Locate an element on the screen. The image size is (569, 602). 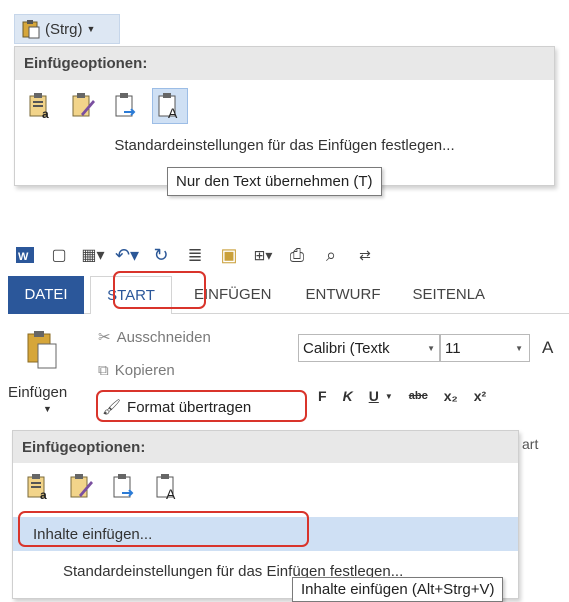
ribbon-tabs: DATEI START EINFÜGEN ENTWURF SEITENLA is located at coordinates (288, 294).